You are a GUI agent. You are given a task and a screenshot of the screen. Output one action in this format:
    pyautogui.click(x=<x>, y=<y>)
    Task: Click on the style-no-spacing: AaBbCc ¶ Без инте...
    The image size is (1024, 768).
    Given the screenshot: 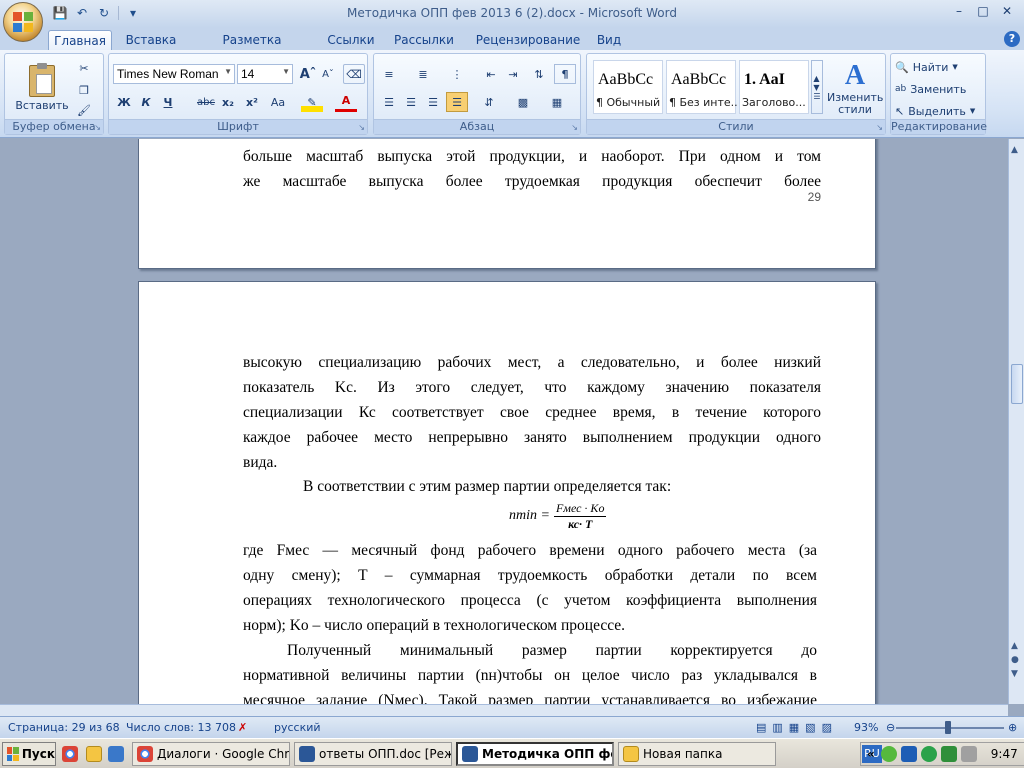 What is the action you would take?
    pyautogui.click(x=701, y=87)
    